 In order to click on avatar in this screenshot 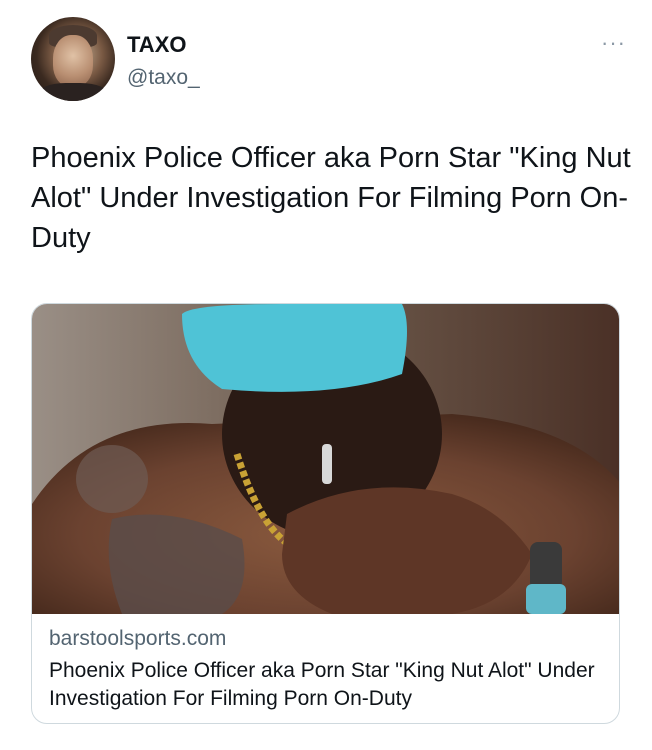, I will do `click(73, 59)`.